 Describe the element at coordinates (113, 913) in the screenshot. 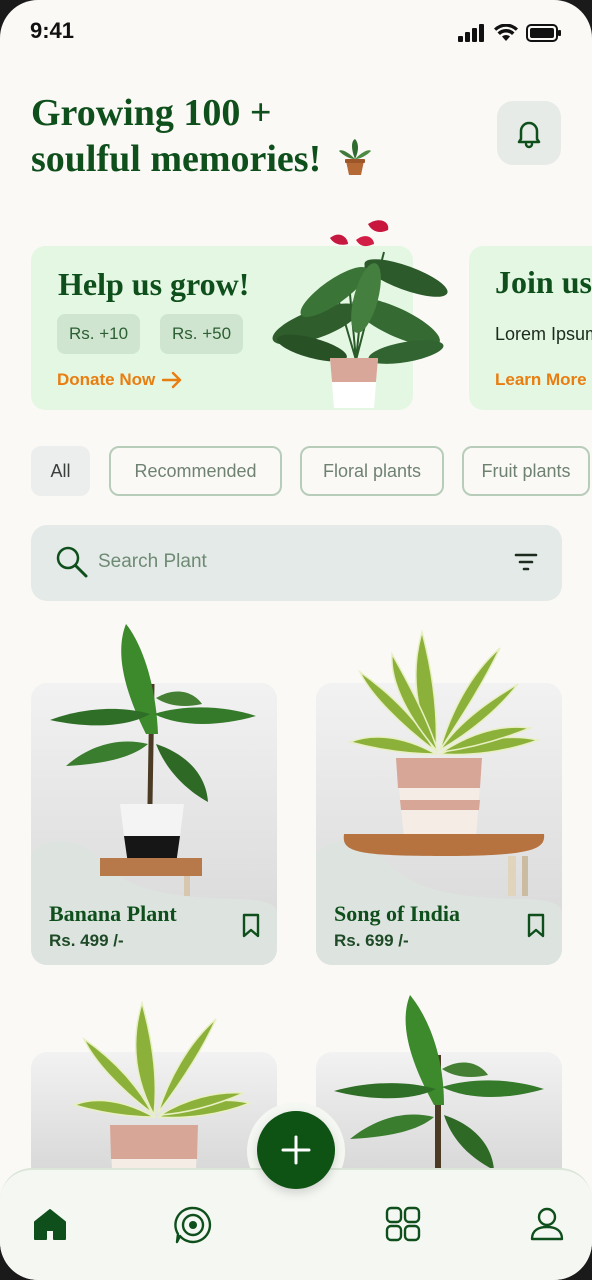

I see `product-name: Banana Plant` at that location.